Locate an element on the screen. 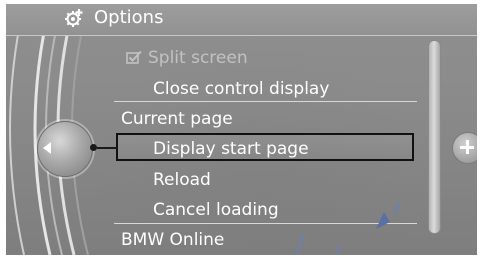 This screenshot has width=483, height=259. scrollbar is located at coordinates (434, 137).